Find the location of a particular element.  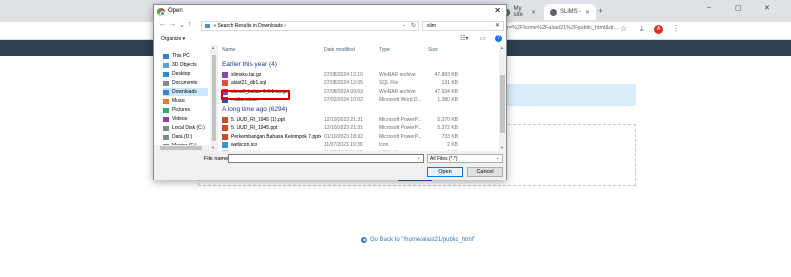

up-folder-button: ↑ is located at coordinates (190, 24).